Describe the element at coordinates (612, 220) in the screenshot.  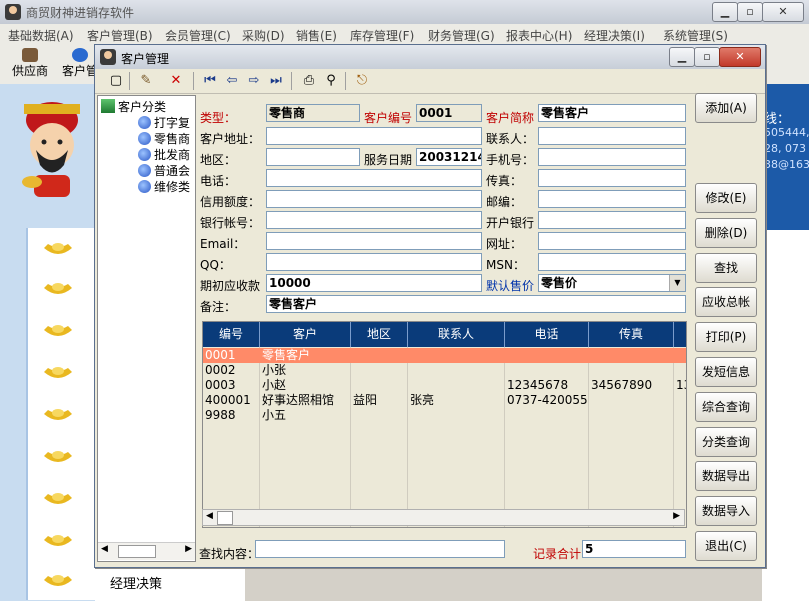
I see `bank-field` at that location.